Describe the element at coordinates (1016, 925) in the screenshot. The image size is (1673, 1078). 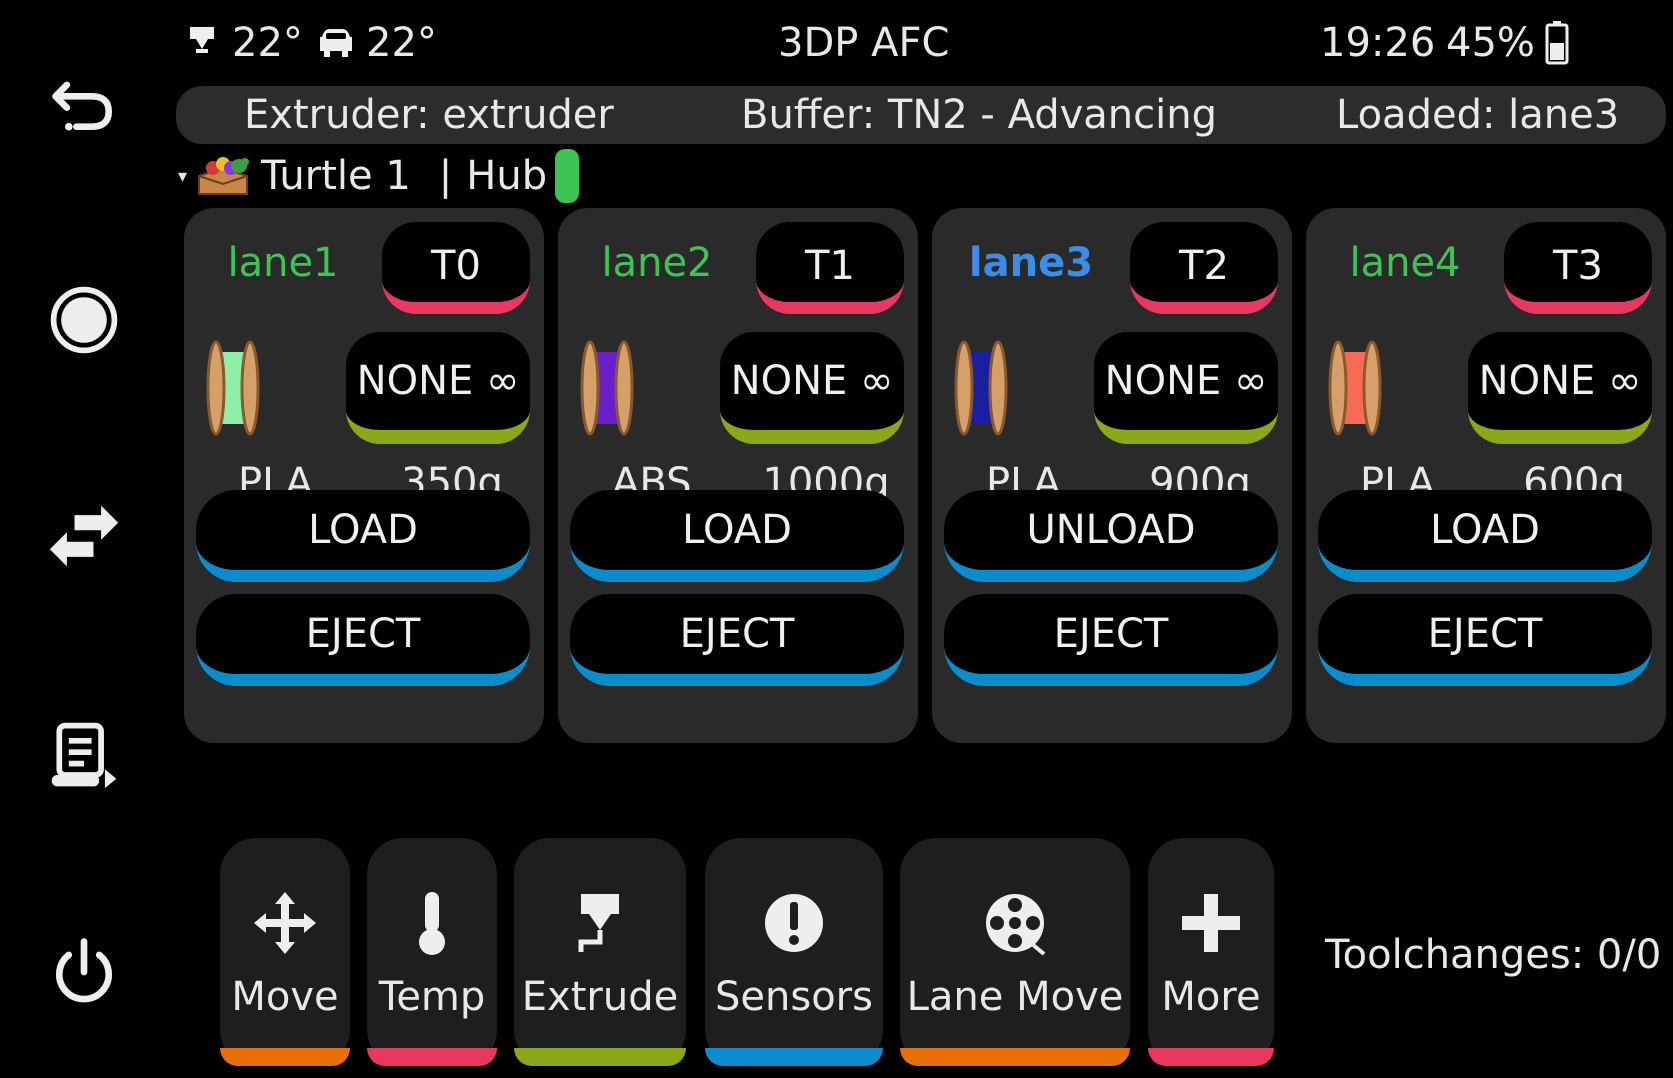
I see `spool-reel-icon` at that location.